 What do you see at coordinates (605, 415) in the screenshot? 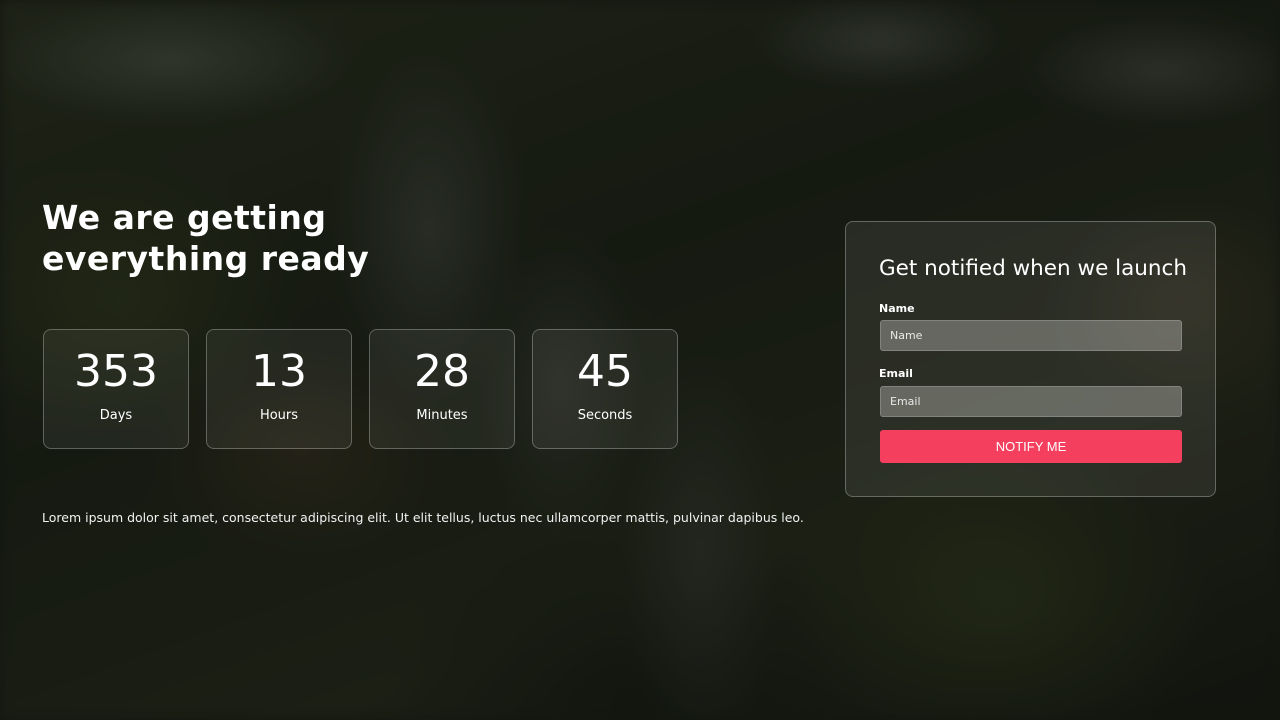
I see `countdown-seconds-label: Seconds` at bounding box center [605, 415].